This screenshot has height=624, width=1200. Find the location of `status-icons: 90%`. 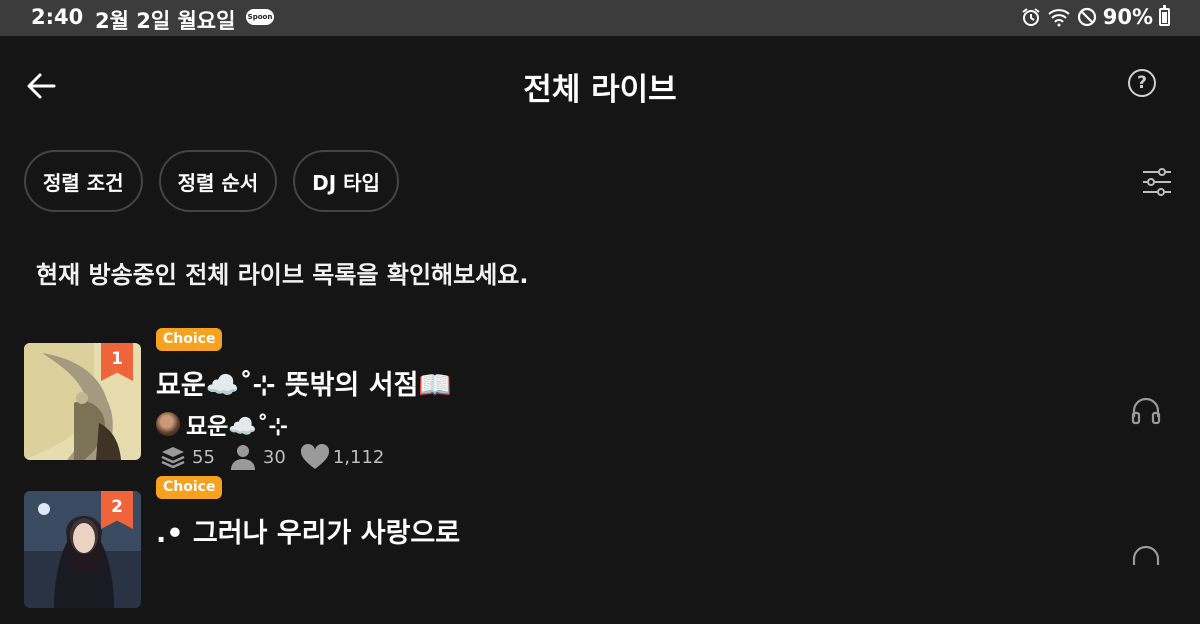

status-icons: 90% is located at coordinates (1095, 17).